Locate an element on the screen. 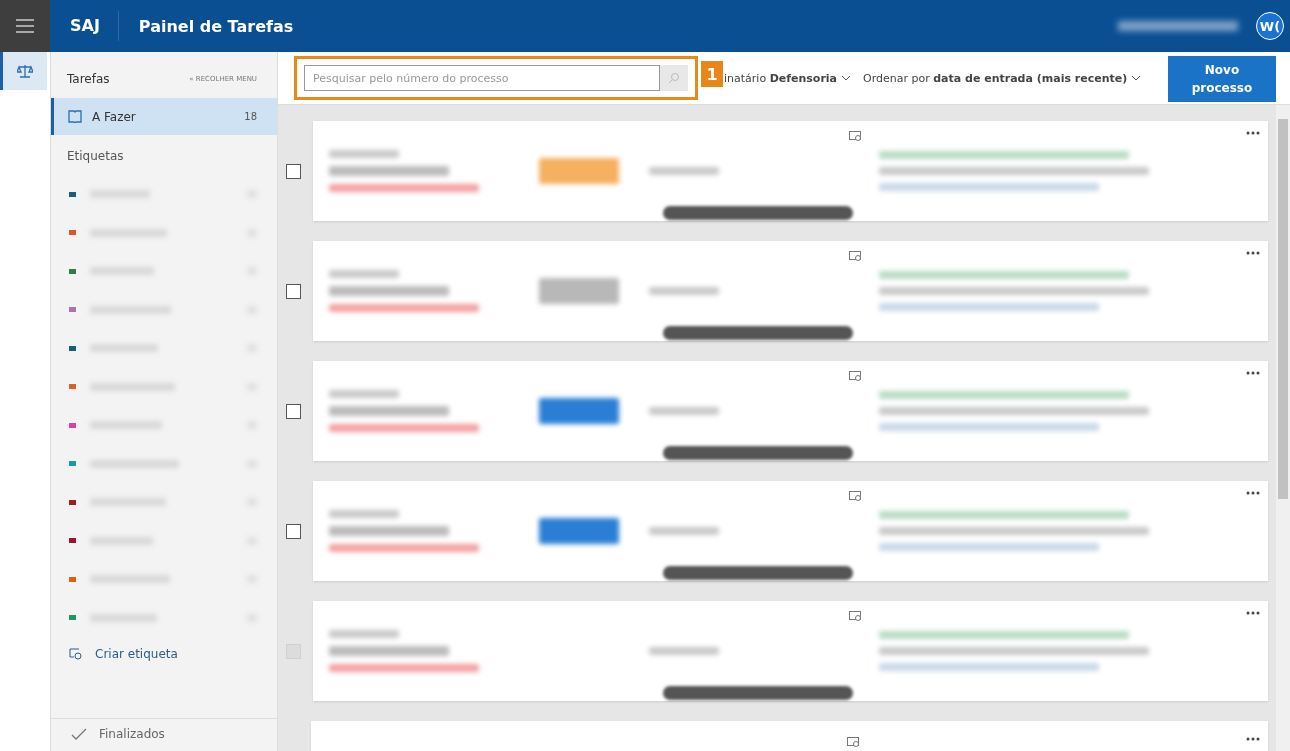 Image resolution: width=1290 pixels, height=751 pixels. scales-icon is located at coordinates (25, 71).